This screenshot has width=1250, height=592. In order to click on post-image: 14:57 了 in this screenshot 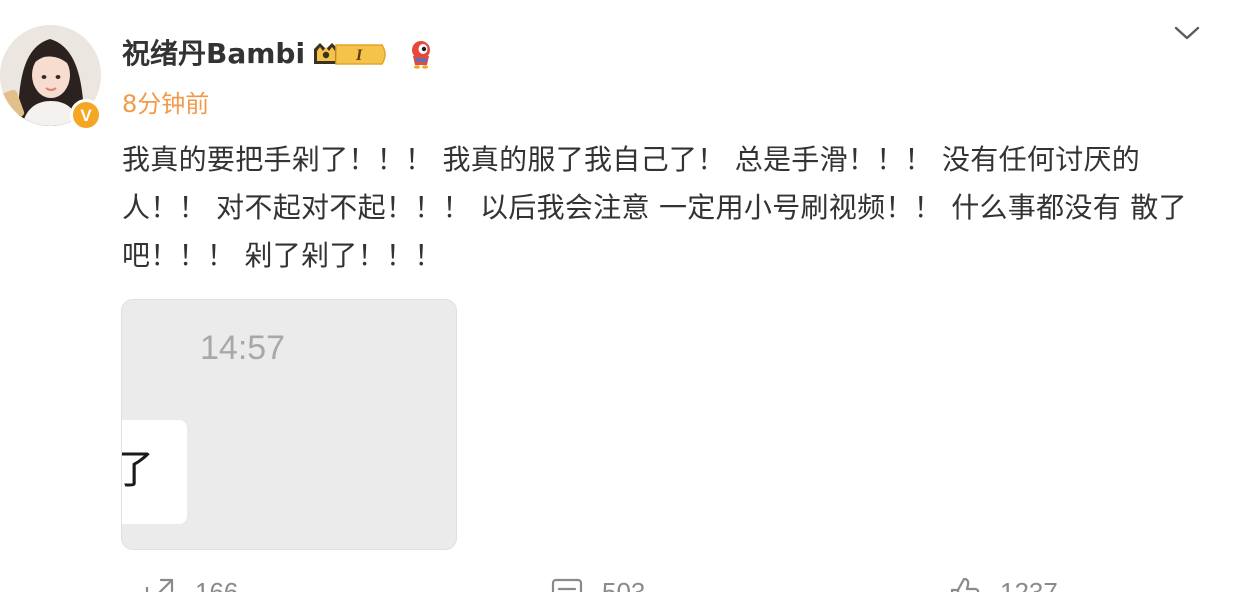, I will do `click(289, 424)`.